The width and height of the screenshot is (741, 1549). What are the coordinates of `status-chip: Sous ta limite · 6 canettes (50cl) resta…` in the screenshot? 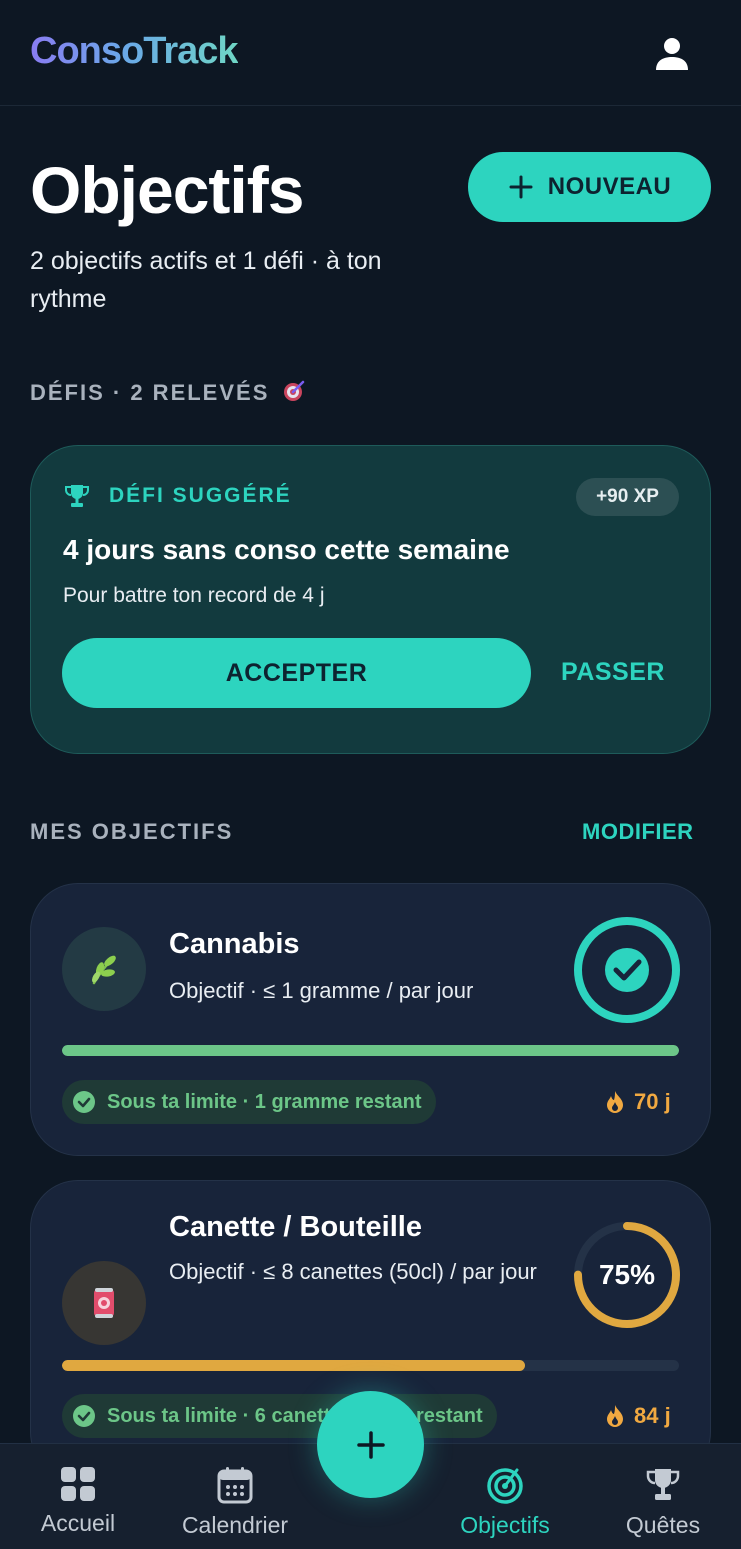 It's located at (279, 1416).